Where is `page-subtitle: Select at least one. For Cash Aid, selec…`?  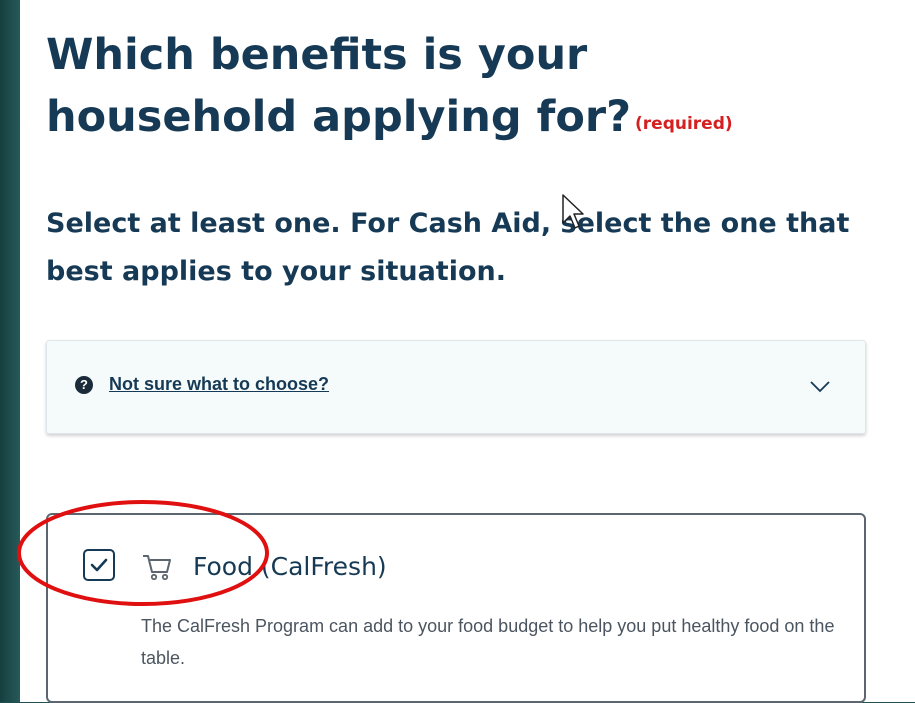 page-subtitle: Select at least one. For Cash Aid, selec… is located at coordinates (448, 247).